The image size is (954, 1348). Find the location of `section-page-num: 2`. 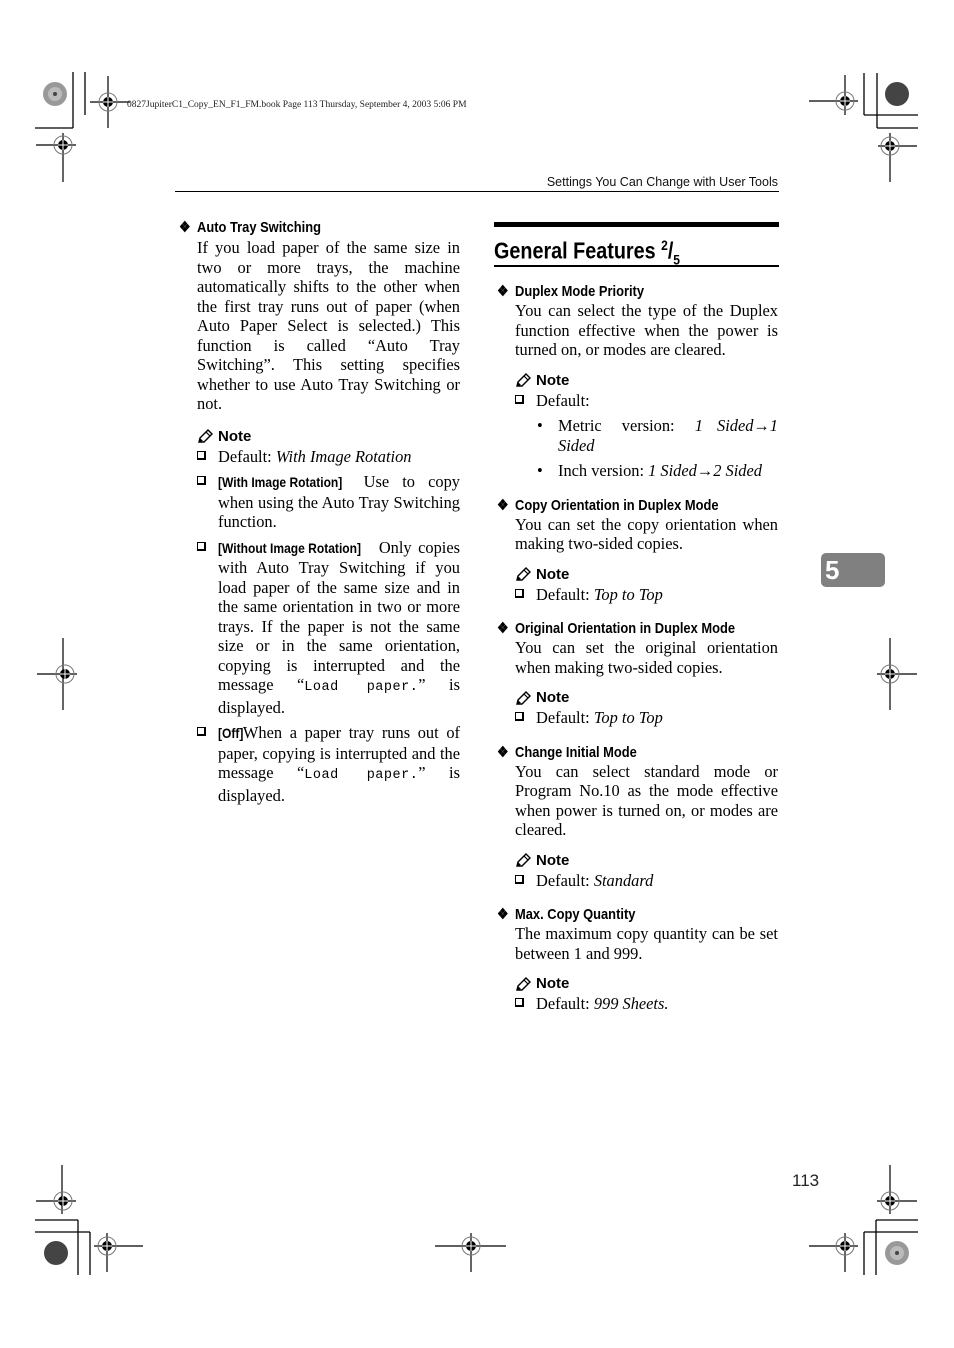

section-page-num: 2 is located at coordinates (664, 245).